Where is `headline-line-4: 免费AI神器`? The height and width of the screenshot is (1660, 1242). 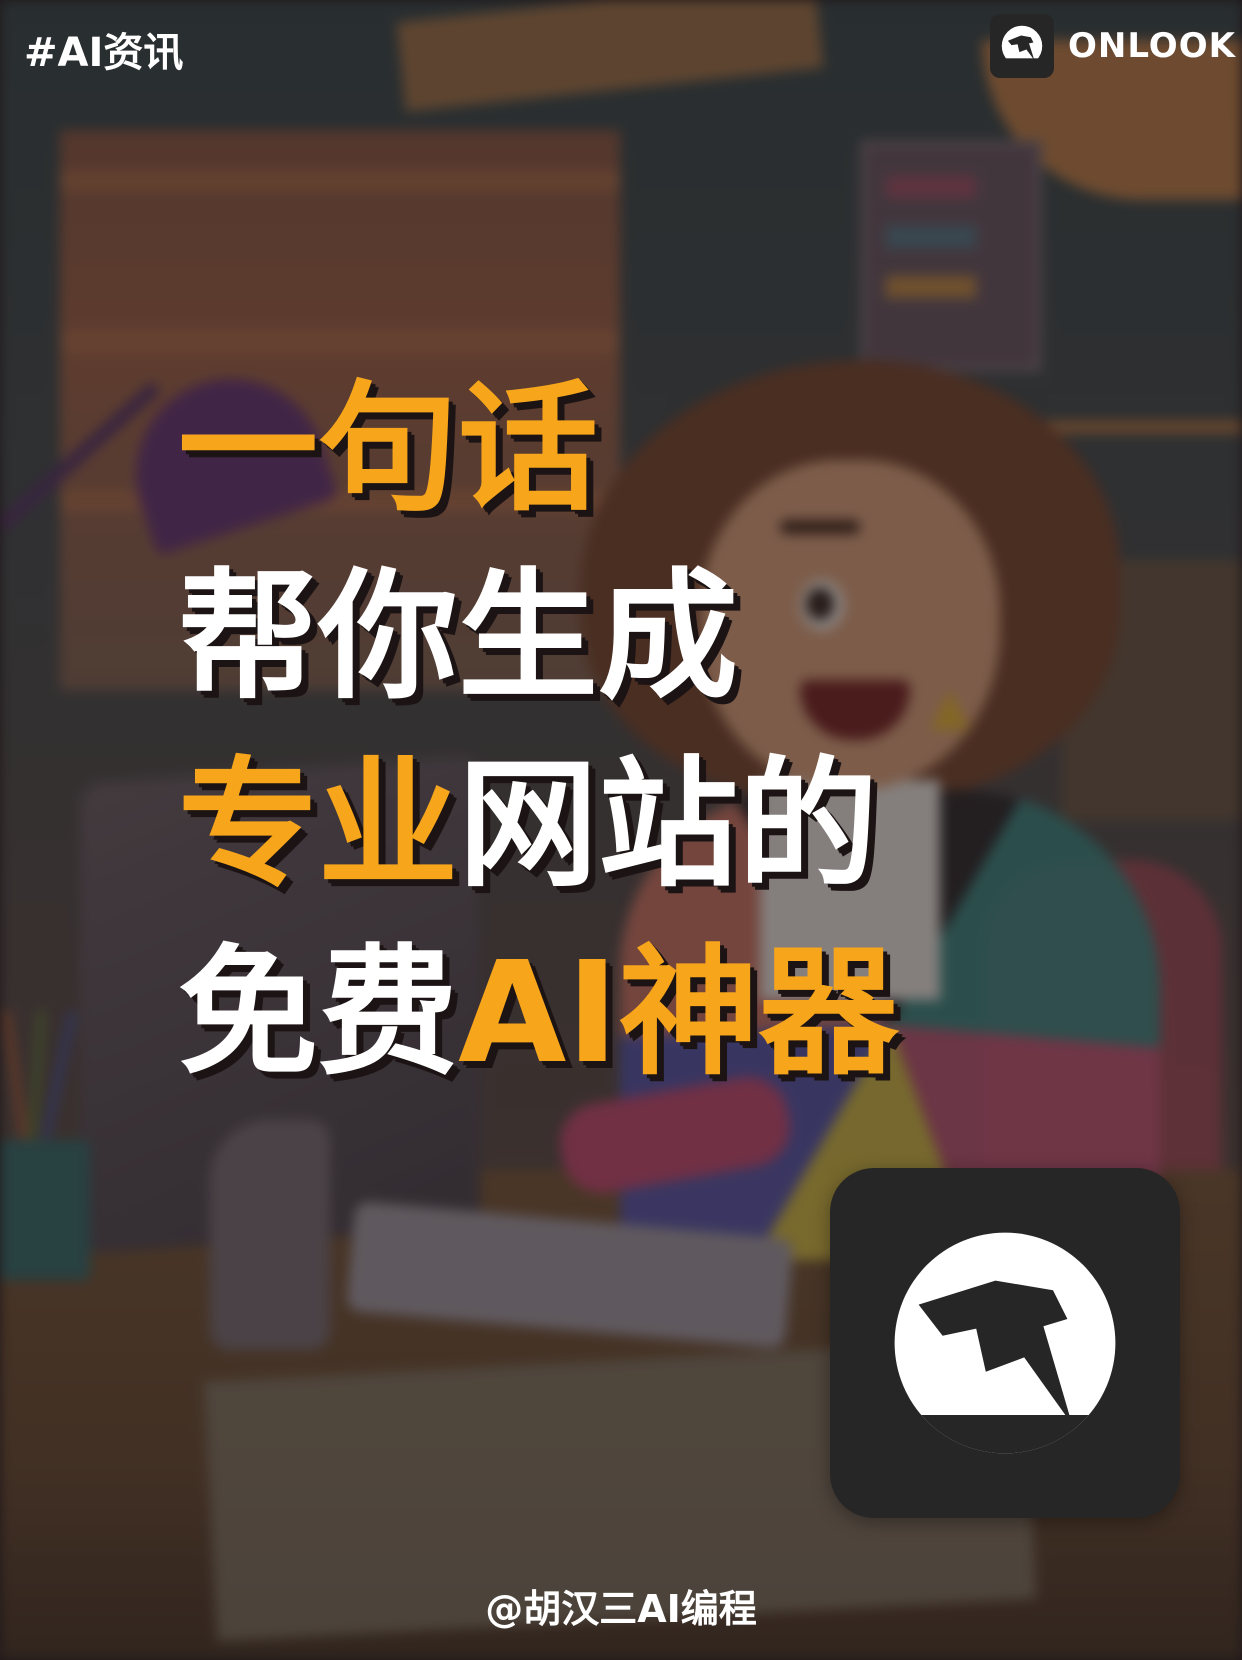
headline-line-4: 免费AI神器 is located at coordinates (538, 1014).